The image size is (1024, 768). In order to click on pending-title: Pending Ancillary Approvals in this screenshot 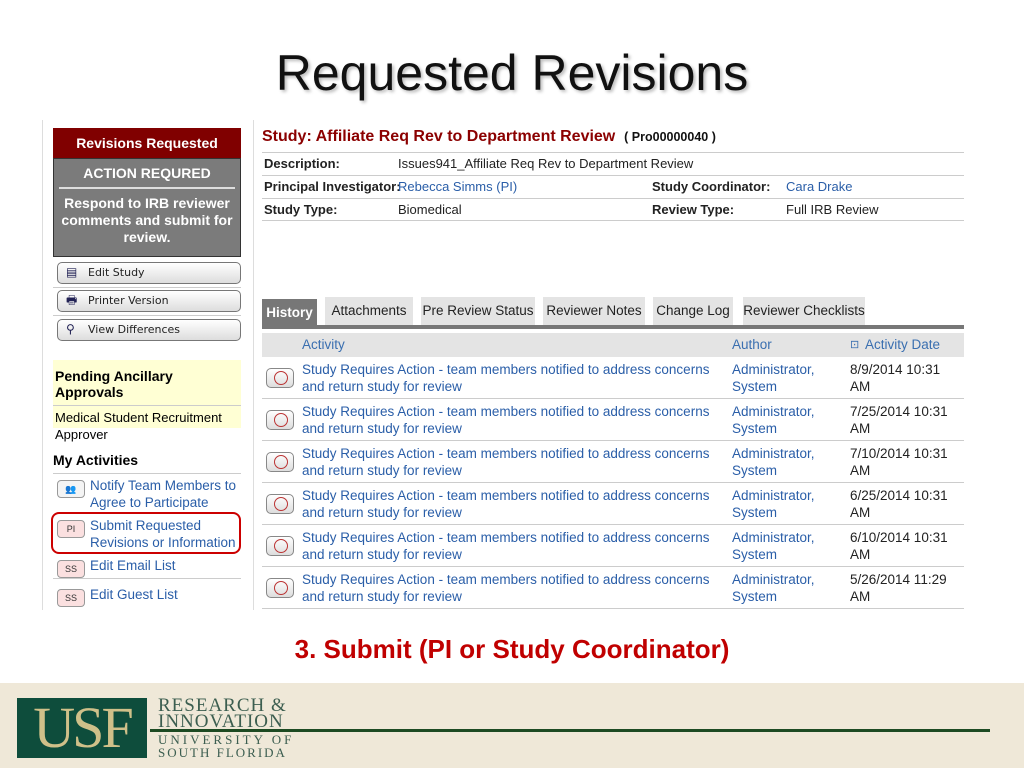, I will do `click(147, 383)`.